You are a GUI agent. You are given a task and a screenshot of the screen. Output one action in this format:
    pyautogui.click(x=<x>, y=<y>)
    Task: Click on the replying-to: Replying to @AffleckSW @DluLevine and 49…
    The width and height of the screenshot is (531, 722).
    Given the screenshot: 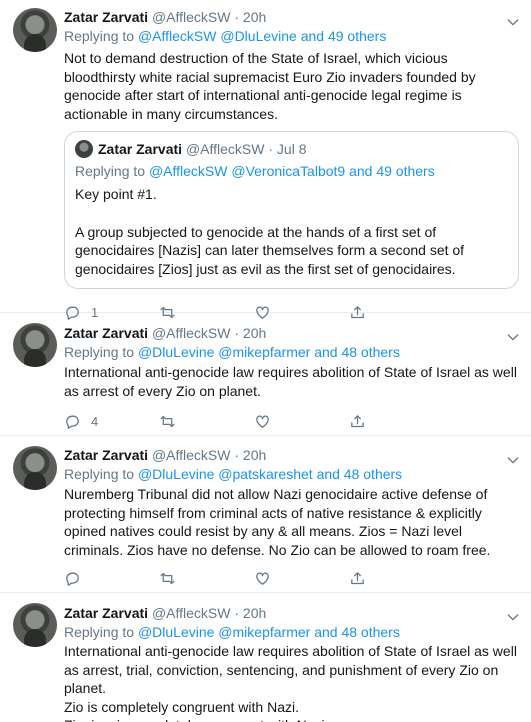 What is the action you would take?
    pyautogui.click(x=291, y=36)
    